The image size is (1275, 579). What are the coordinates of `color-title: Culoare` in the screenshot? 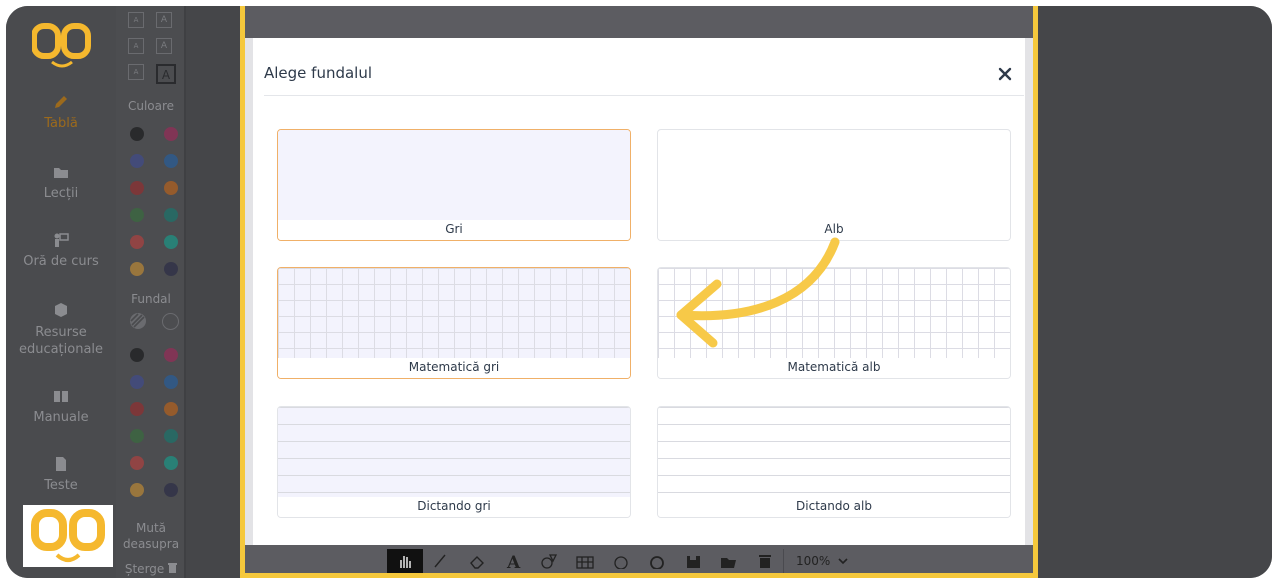 It's located at (151, 106).